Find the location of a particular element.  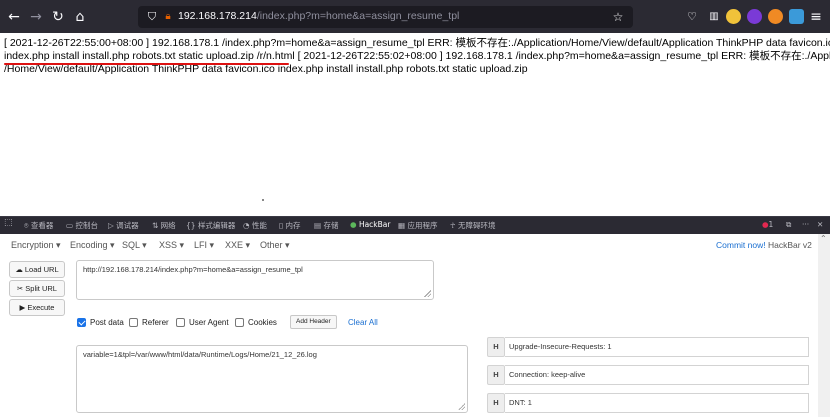

load-url-label: Load URL is located at coordinates (41, 269).